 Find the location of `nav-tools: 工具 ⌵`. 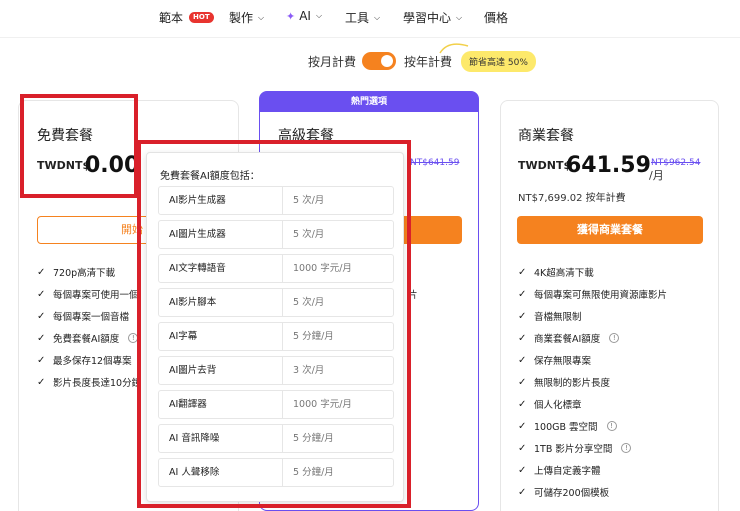

nav-tools: 工具 ⌵ is located at coordinates (362, 17).